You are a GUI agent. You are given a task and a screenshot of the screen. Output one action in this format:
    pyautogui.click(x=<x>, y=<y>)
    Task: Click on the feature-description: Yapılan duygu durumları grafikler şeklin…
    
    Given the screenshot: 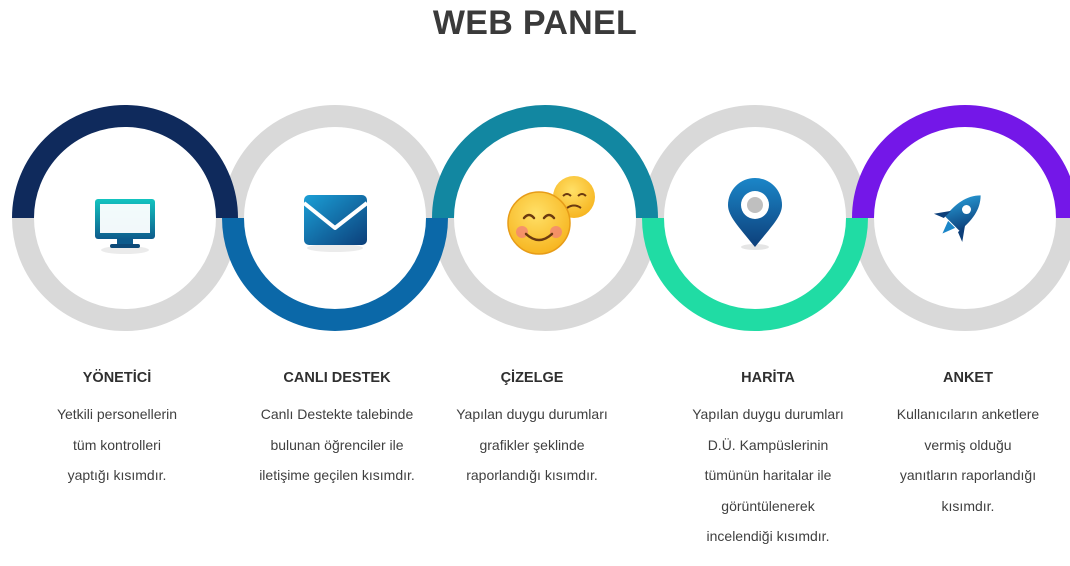 What is the action you would take?
    pyautogui.click(x=532, y=444)
    